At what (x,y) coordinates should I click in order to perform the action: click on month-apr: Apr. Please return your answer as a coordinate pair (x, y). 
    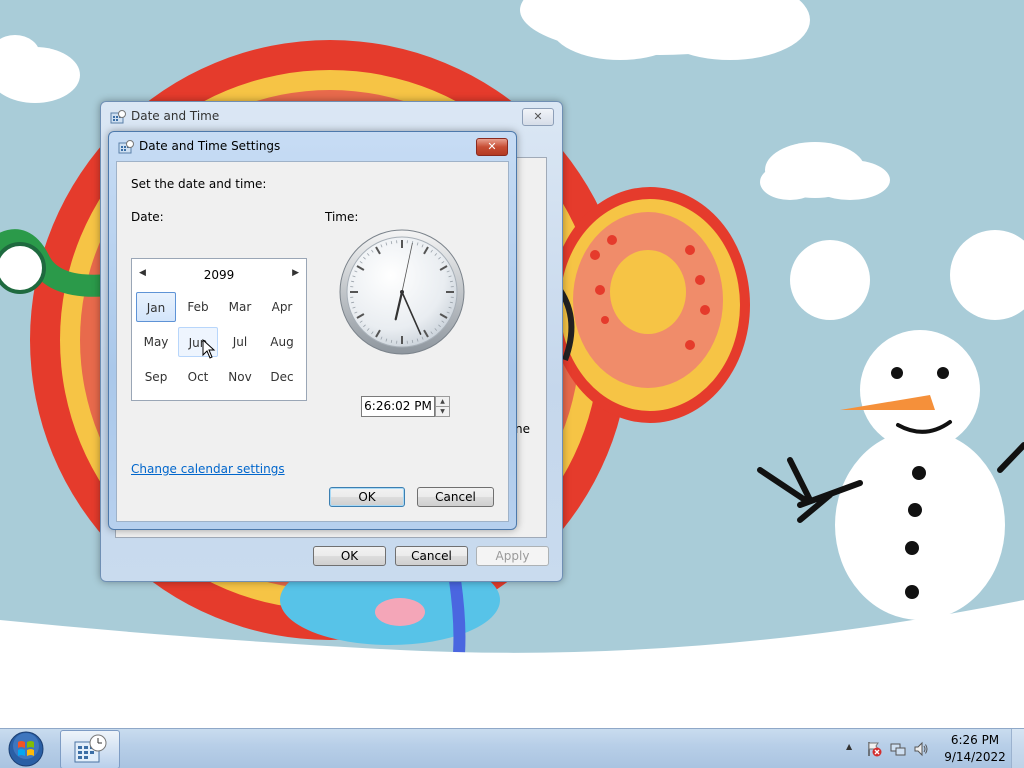
    Looking at the image, I should click on (282, 307).